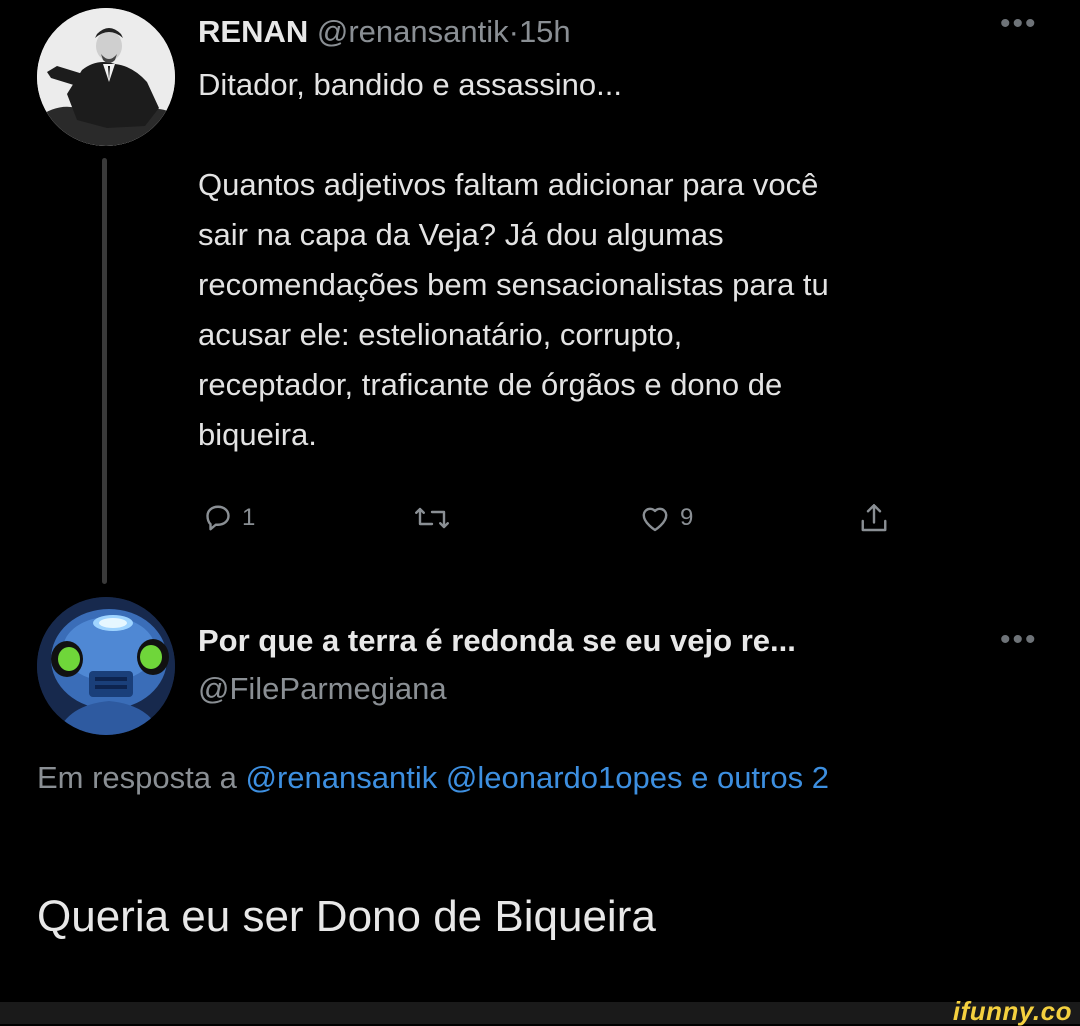 This screenshot has height=1026, width=1080. What do you see at coordinates (545, 31) in the screenshot?
I see `tweet-time: 15h` at bounding box center [545, 31].